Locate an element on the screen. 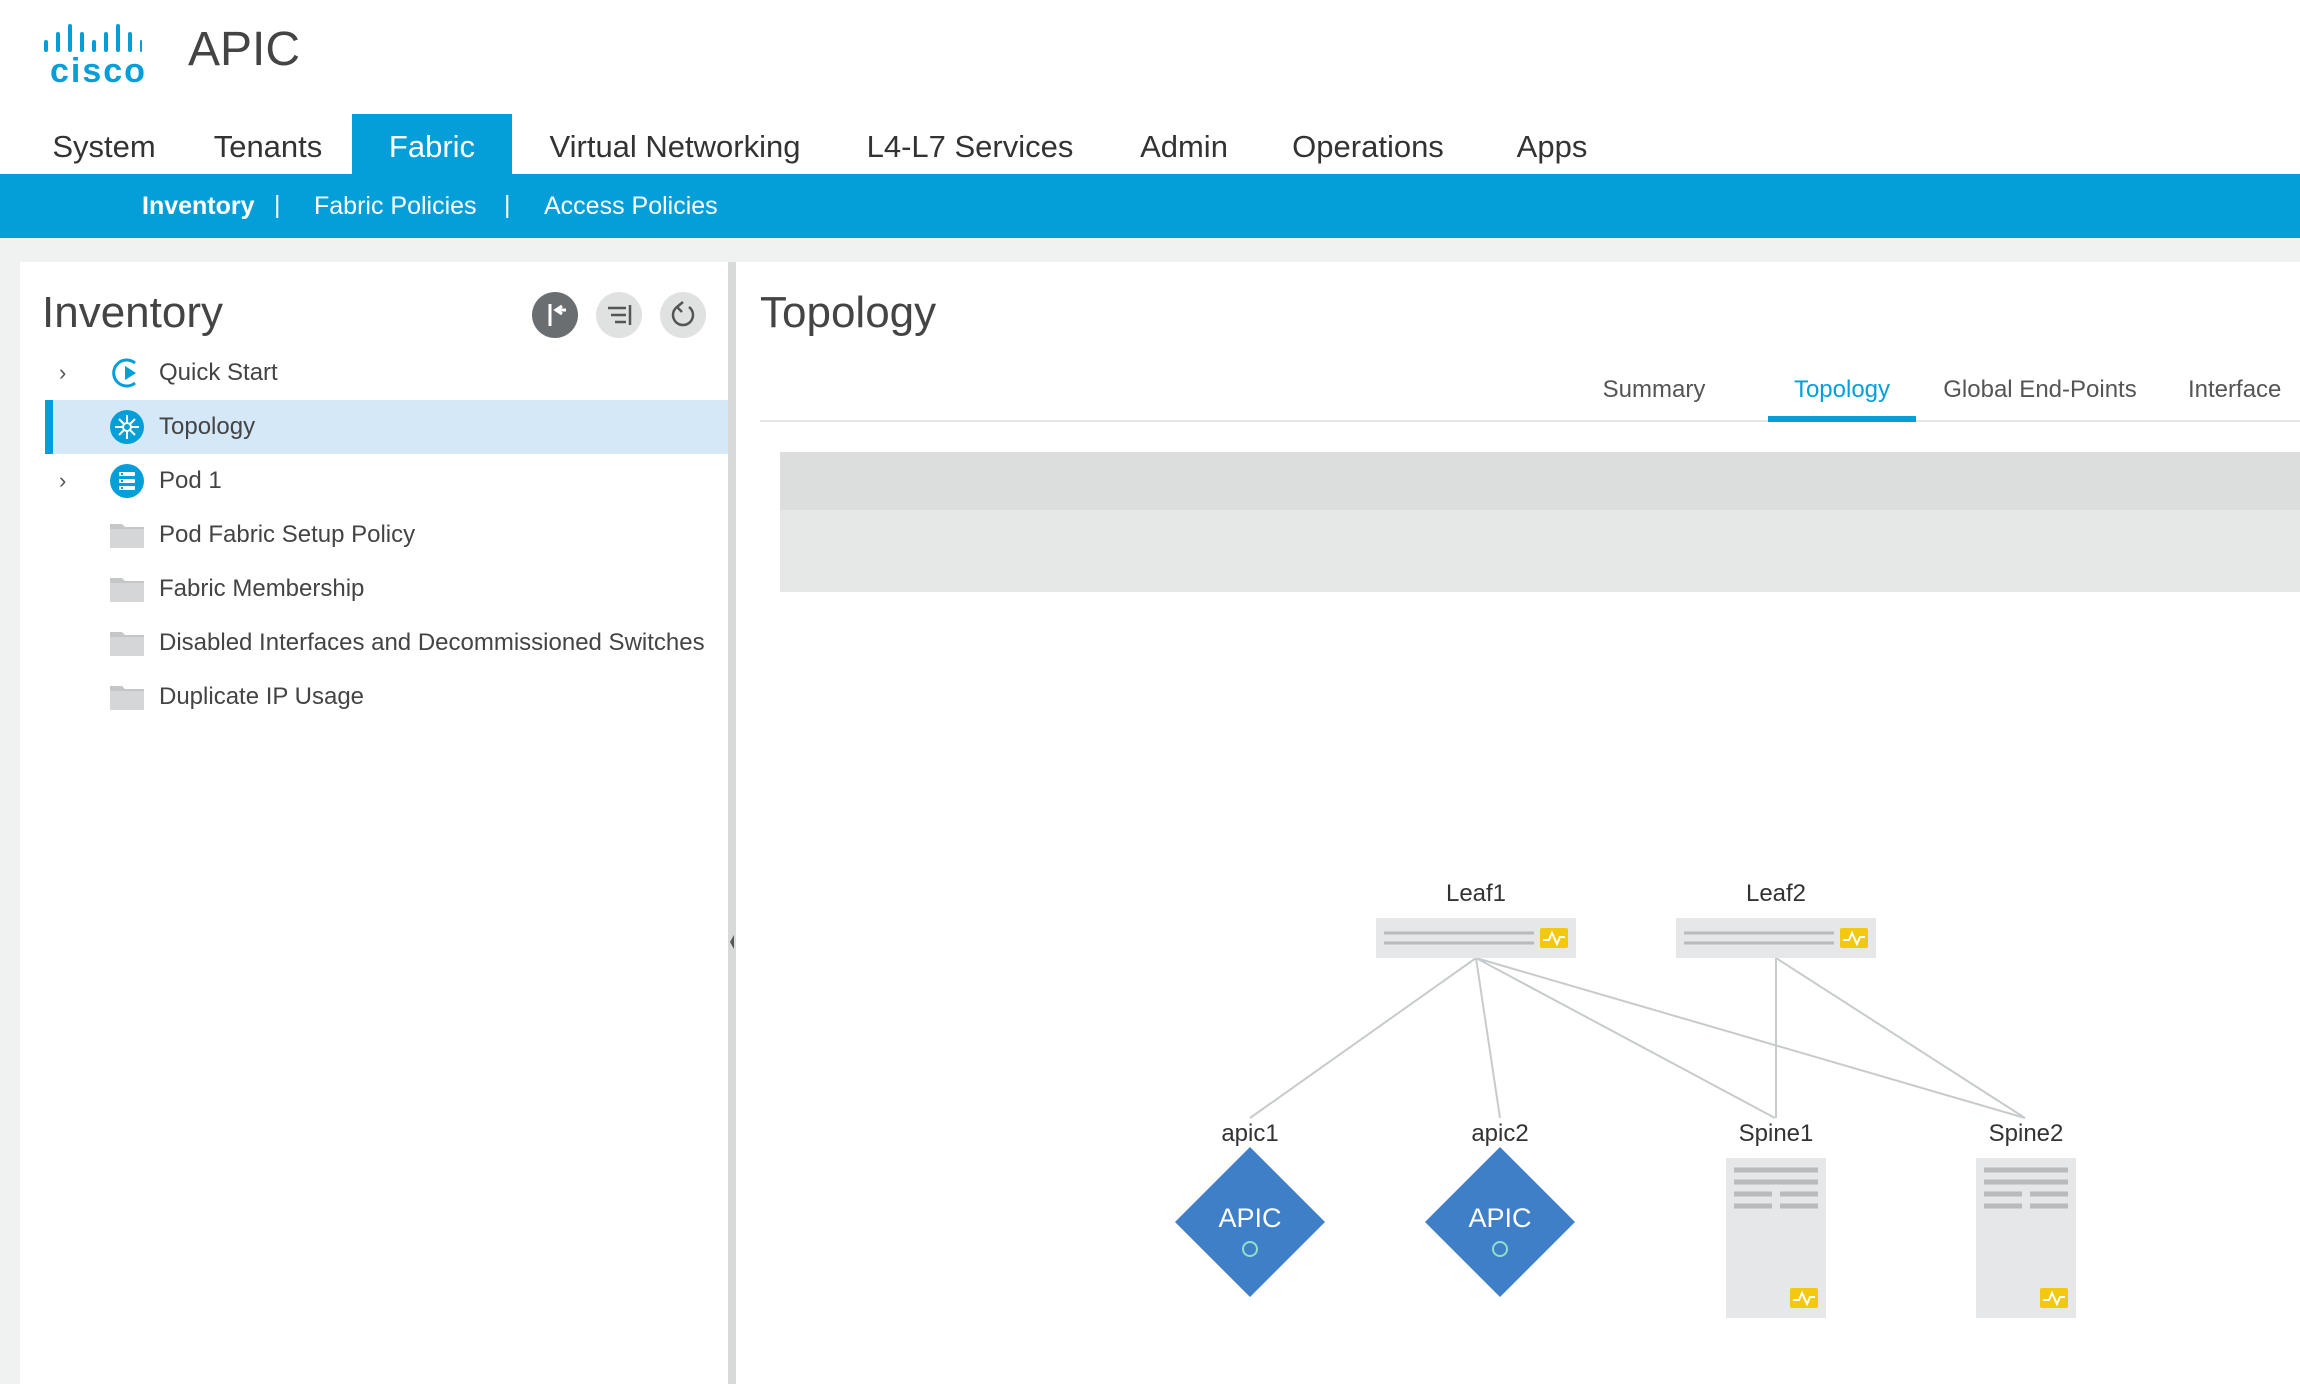 Image resolution: width=2300 pixels, height=1384 pixels. spine2-node is located at coordinates (2026, 1238).